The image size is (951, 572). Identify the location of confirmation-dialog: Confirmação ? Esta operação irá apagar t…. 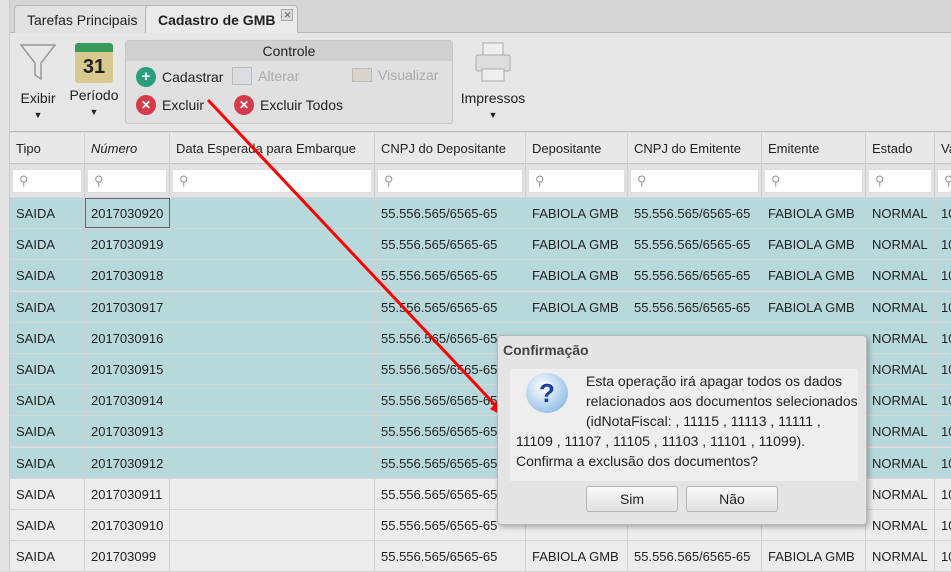
(682, 430).